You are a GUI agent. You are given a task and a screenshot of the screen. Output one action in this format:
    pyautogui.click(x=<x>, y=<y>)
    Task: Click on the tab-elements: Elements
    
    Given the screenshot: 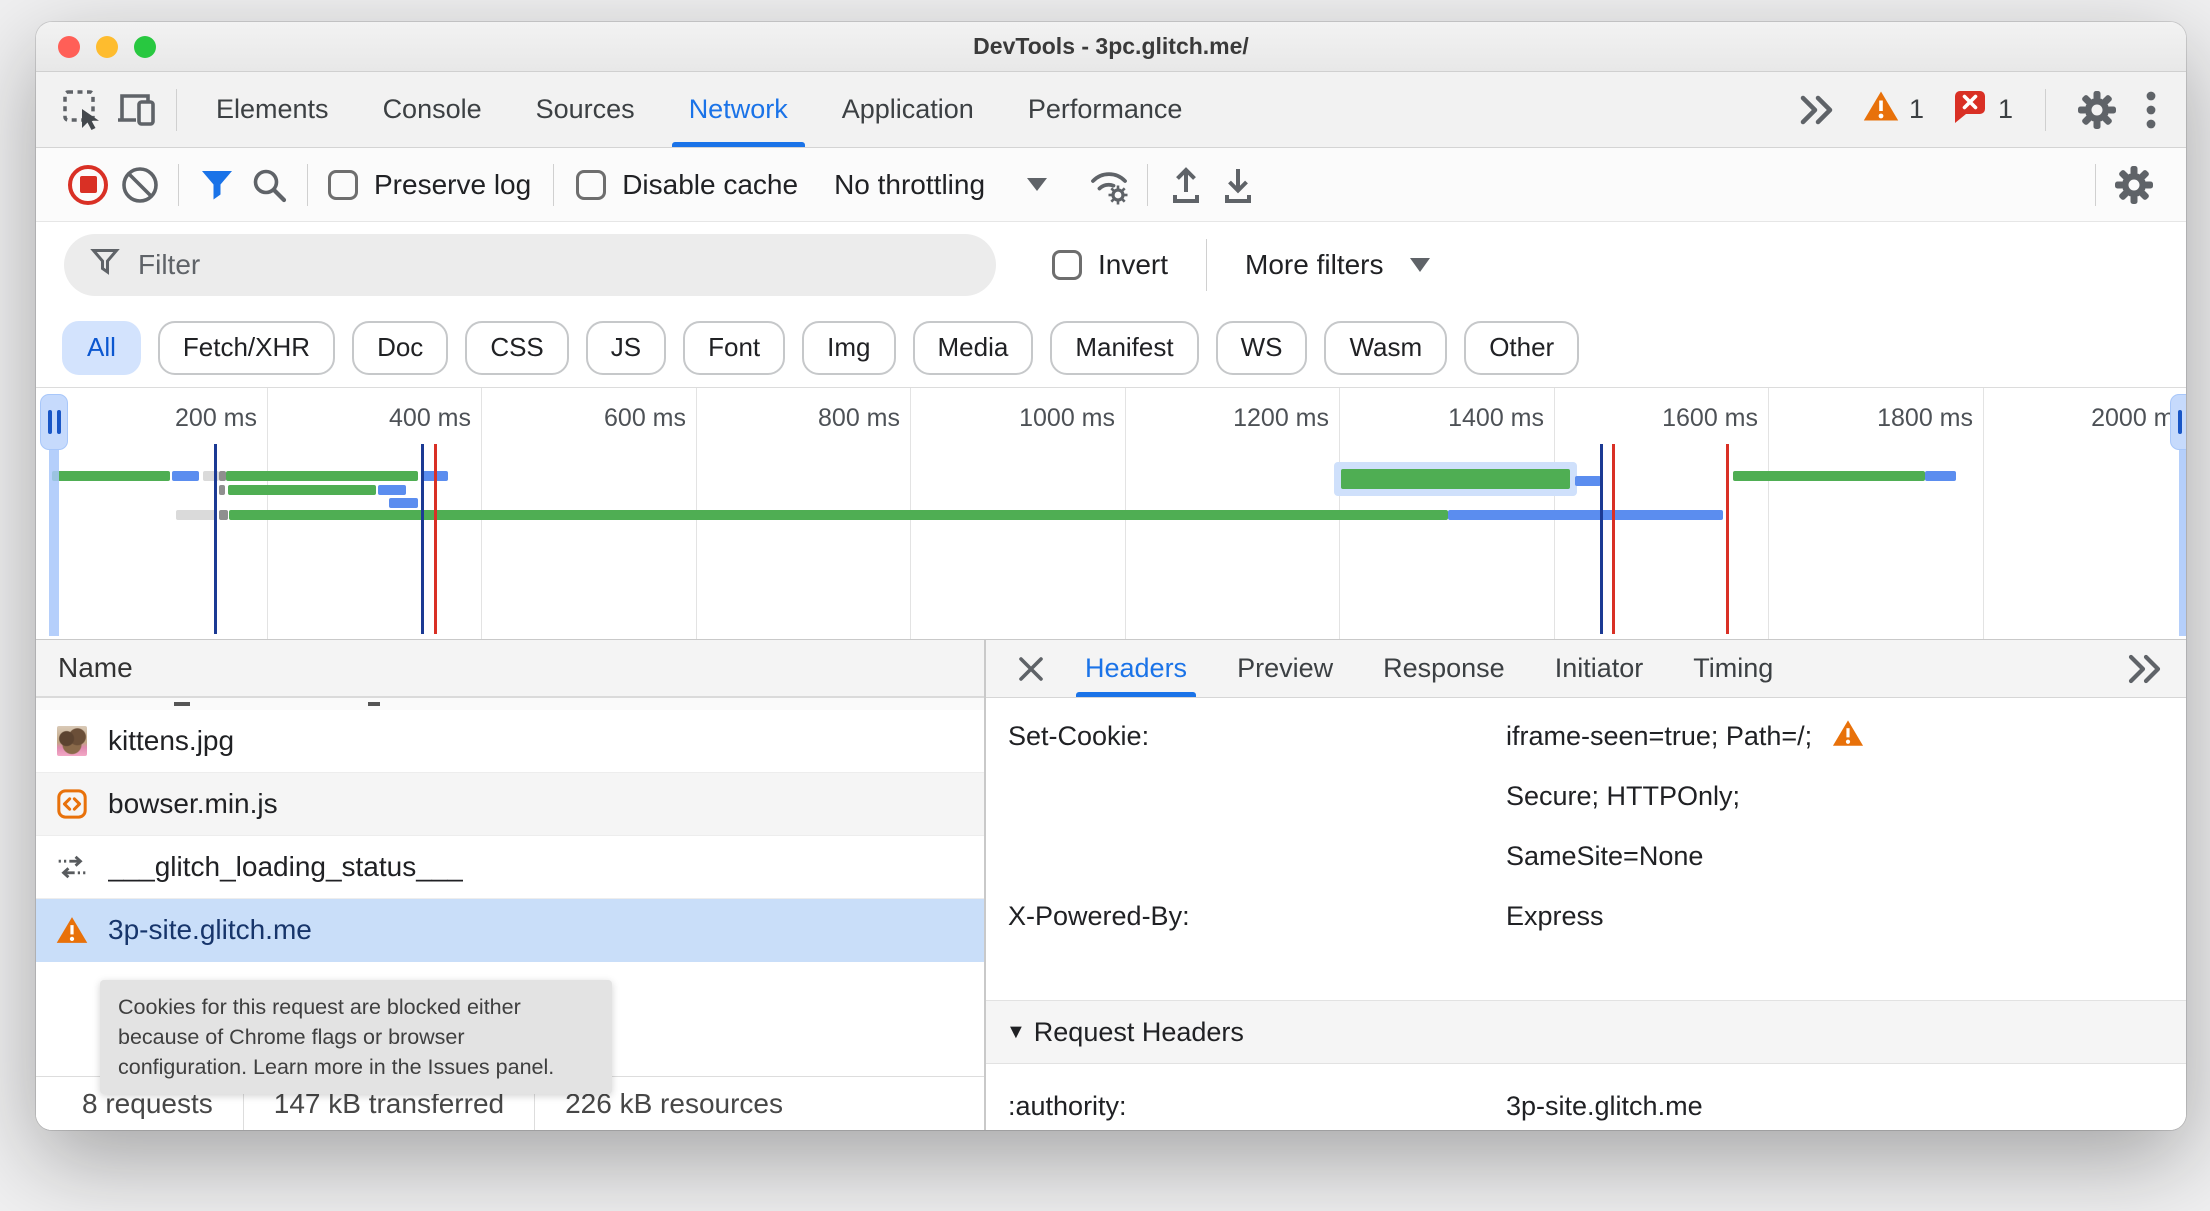 What is the action you would take?
    pyautogui.click(x=272, y=109)
    